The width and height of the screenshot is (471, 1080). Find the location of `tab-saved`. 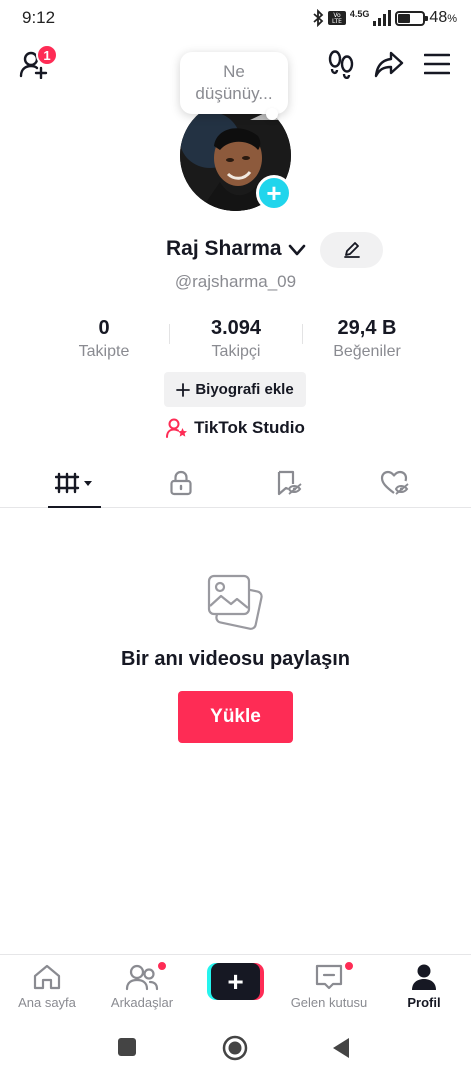

tab-saved is located at coordinates (289, 483).